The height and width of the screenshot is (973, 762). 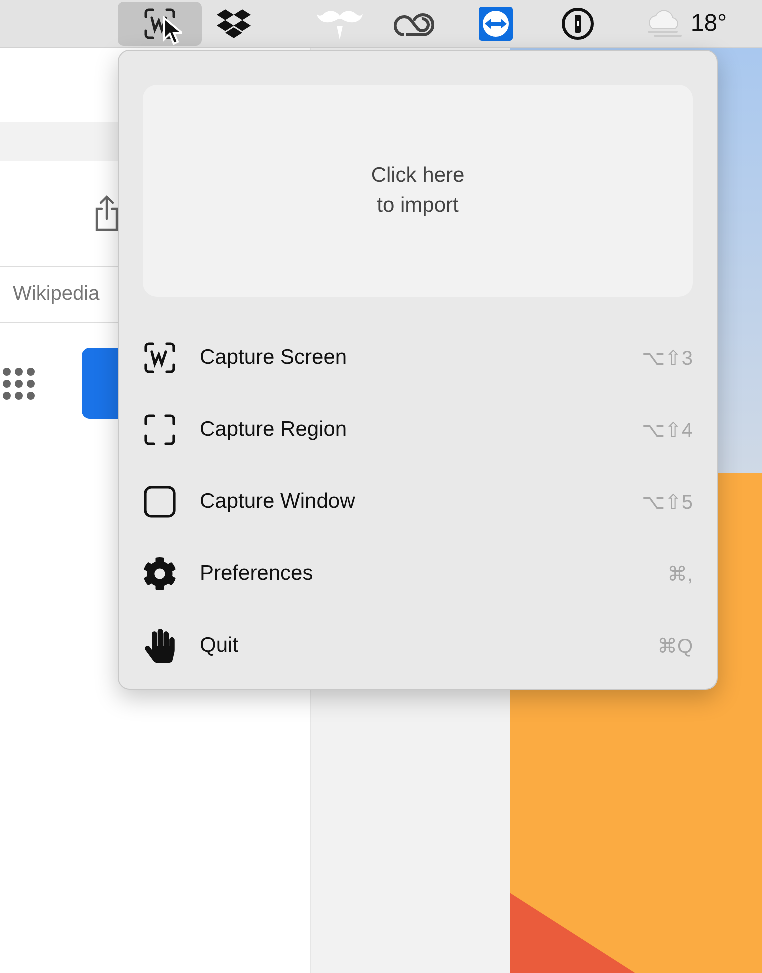 What do you see at coordinates (667, 502) in the screenshot?
I see `keyboard-shortcut: ⌥⇧5` at bounding box center [667, 502].